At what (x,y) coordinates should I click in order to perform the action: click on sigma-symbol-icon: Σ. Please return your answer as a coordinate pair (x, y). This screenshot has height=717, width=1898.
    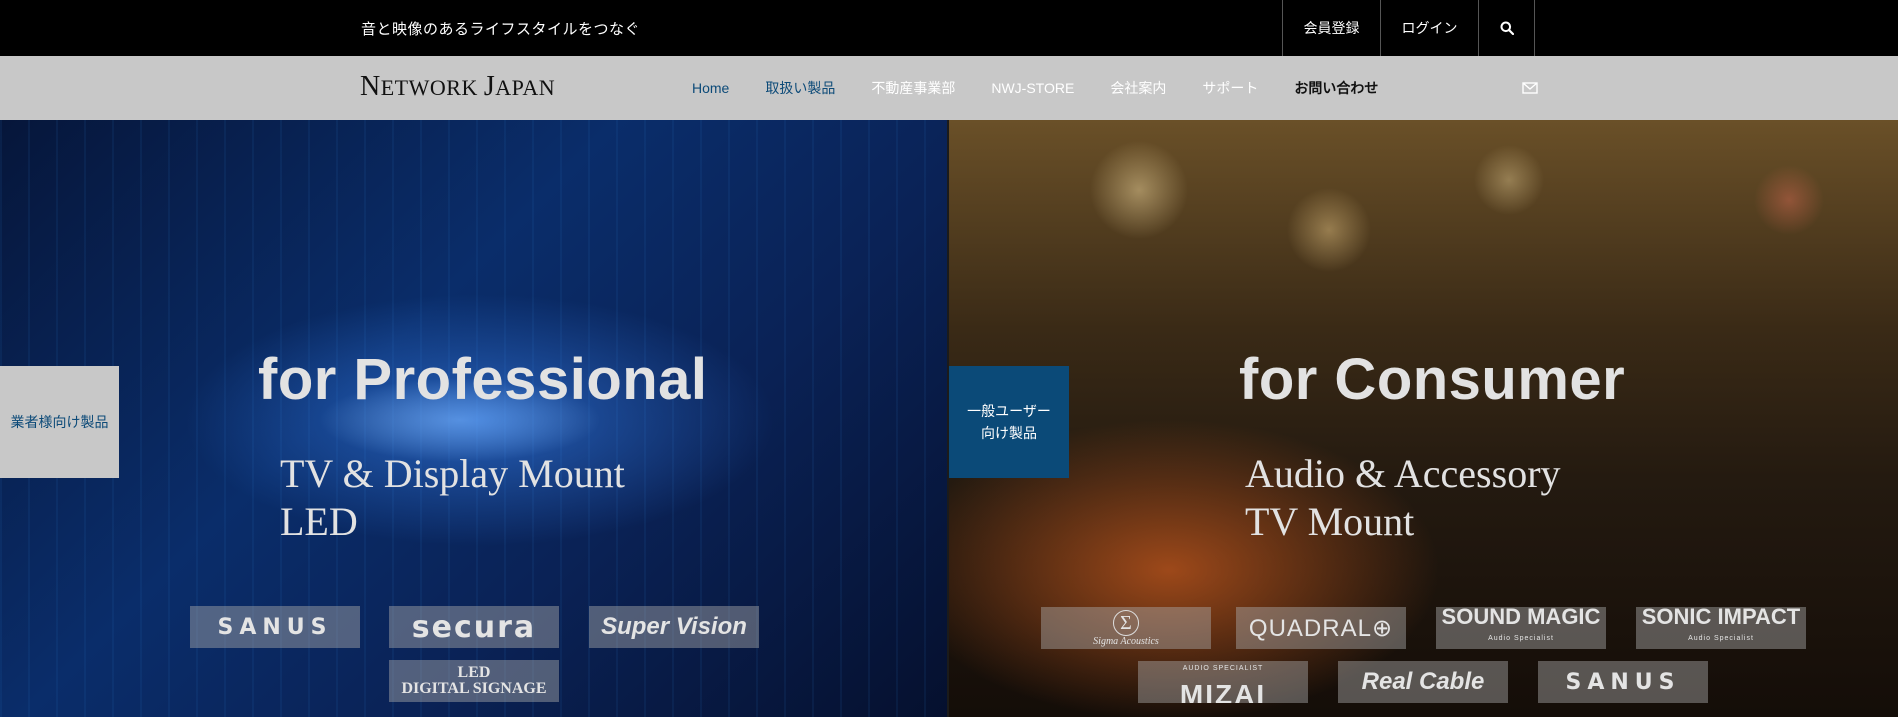
    Looking at the image, I should click on (1126, 622).